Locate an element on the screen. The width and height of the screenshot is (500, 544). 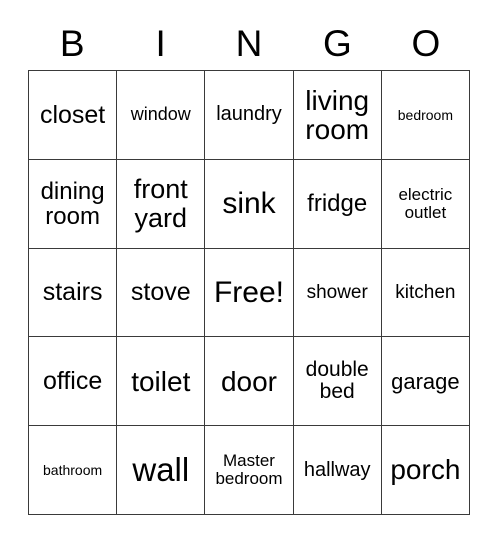
bingo-cell-r2c3: sink is located at coordinates (249, 204).